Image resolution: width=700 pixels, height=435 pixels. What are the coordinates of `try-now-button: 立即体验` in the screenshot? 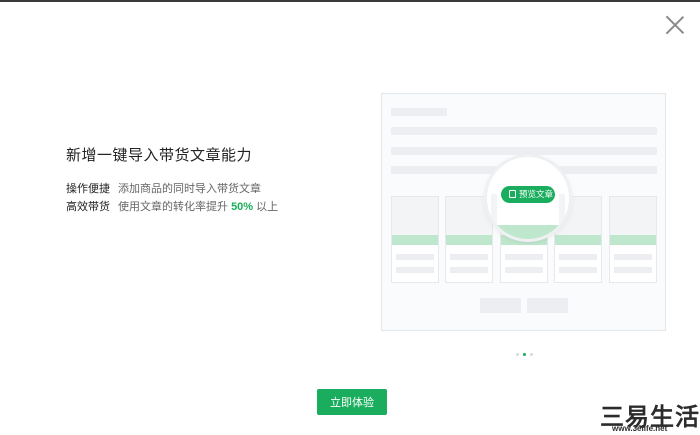 It's located at (352, 402).